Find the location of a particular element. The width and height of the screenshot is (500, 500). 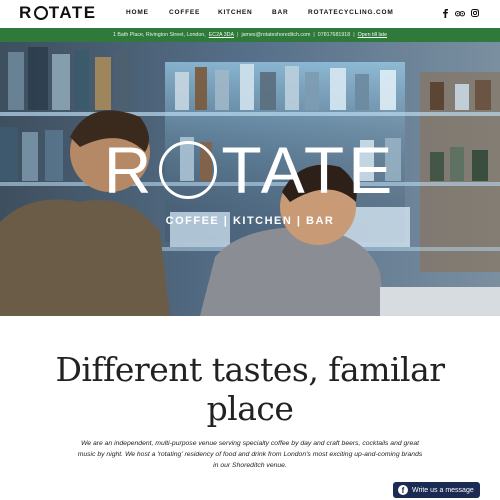

messenger-chat-button: f Write us a message is located at coordinates (436, 490).